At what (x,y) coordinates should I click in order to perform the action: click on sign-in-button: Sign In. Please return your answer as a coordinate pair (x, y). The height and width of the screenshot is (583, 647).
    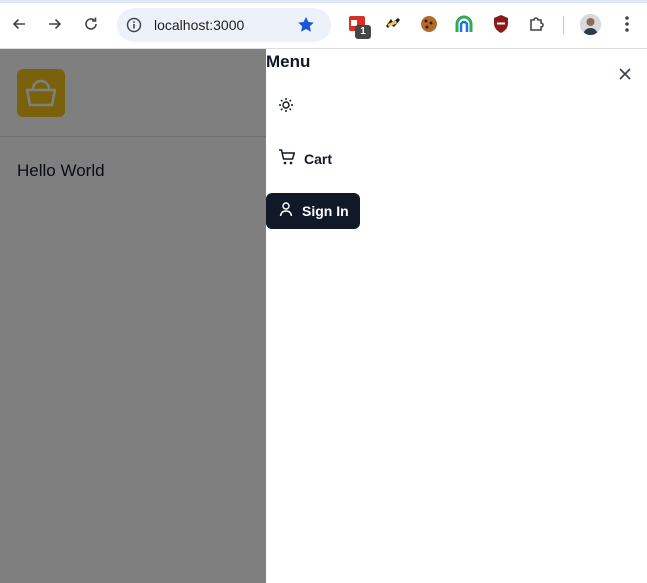
    Looking at the image, I should click on (313, 211).